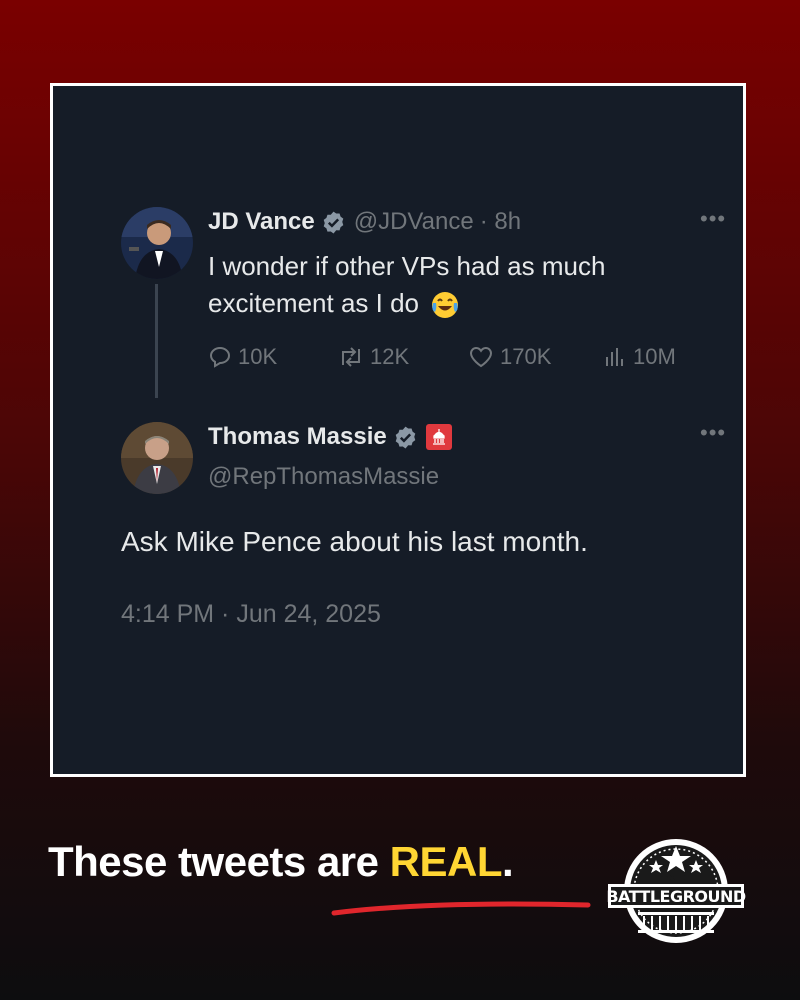 This screenshot has height=1000, width=800. Describe the element at coordinates (258, 356) in the screenshot. I see `reply-count: 10K` at that location.